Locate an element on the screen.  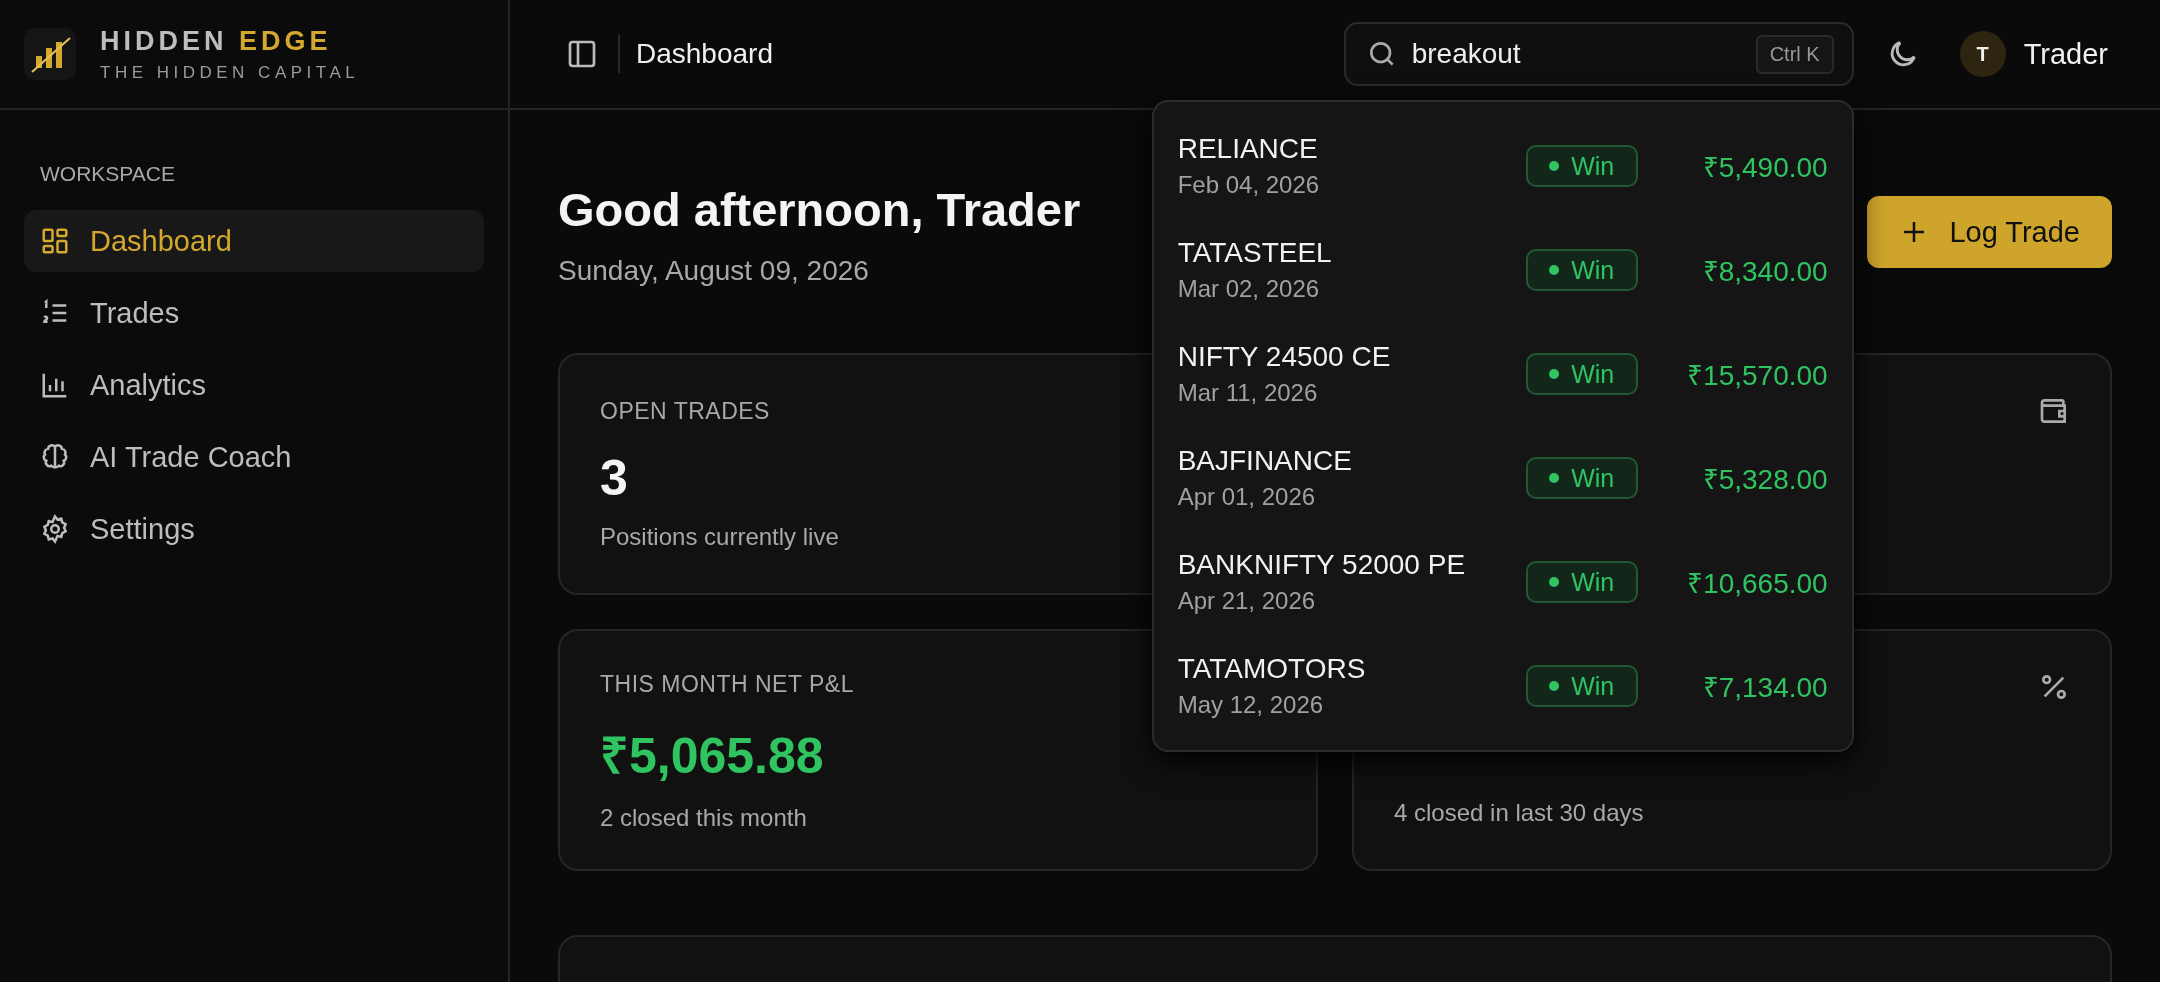
section-label: WORKSPACE is located at coordinates (107, 174).